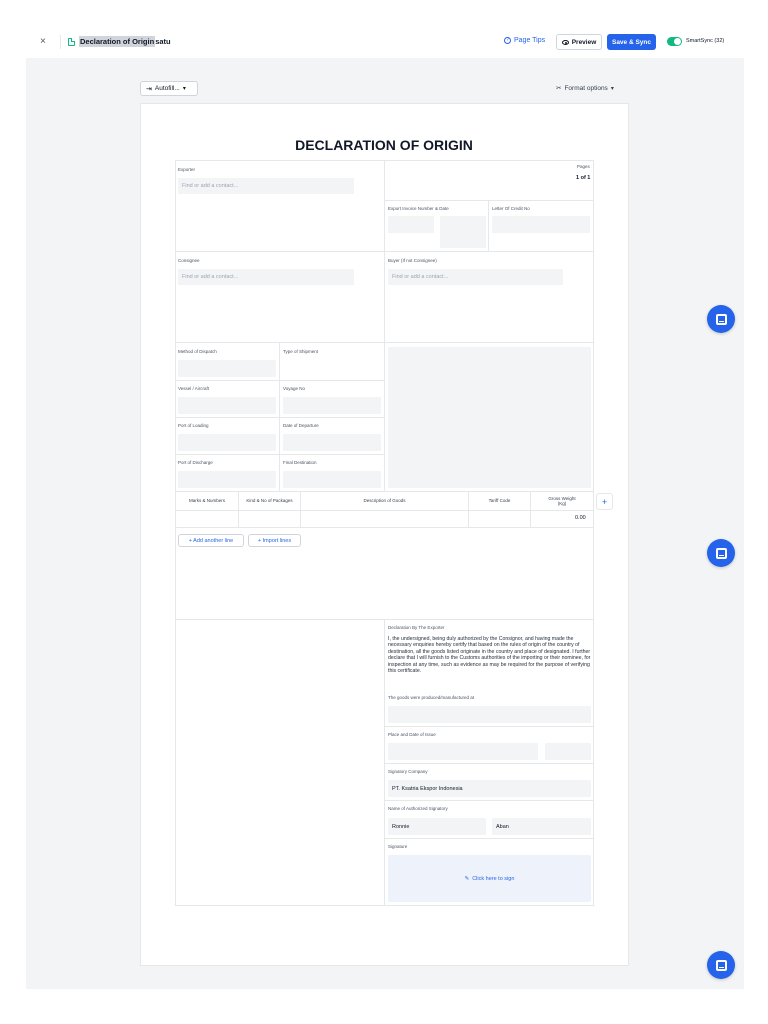 The height and width of the screenshot is (1024, 768). What do you see at coordinates (384, 145) in the screenshot?
I see `form-title: DECLARATION OF ORIGIN` at bounding box center [384, 145].